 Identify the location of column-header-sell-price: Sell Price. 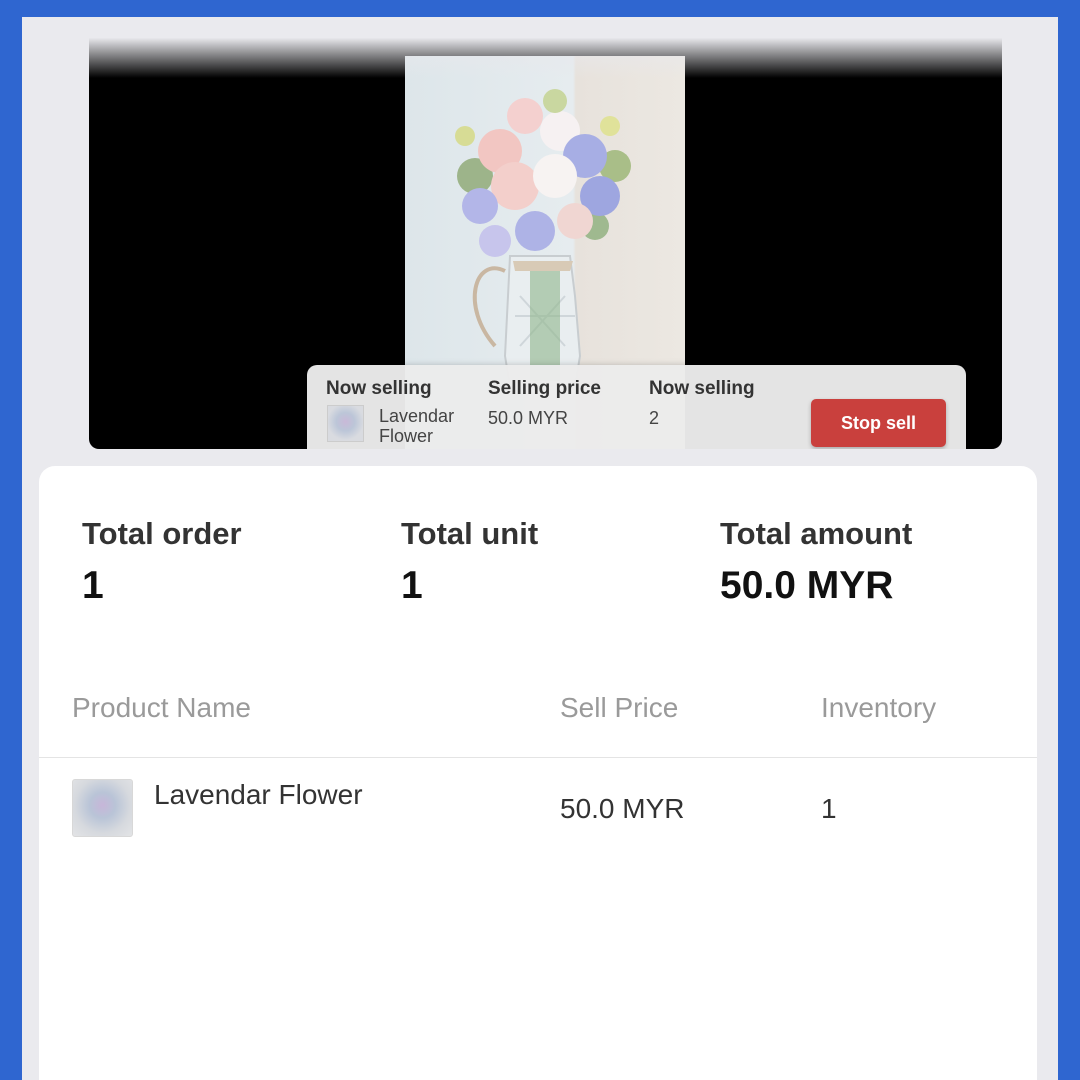
(619, 708).